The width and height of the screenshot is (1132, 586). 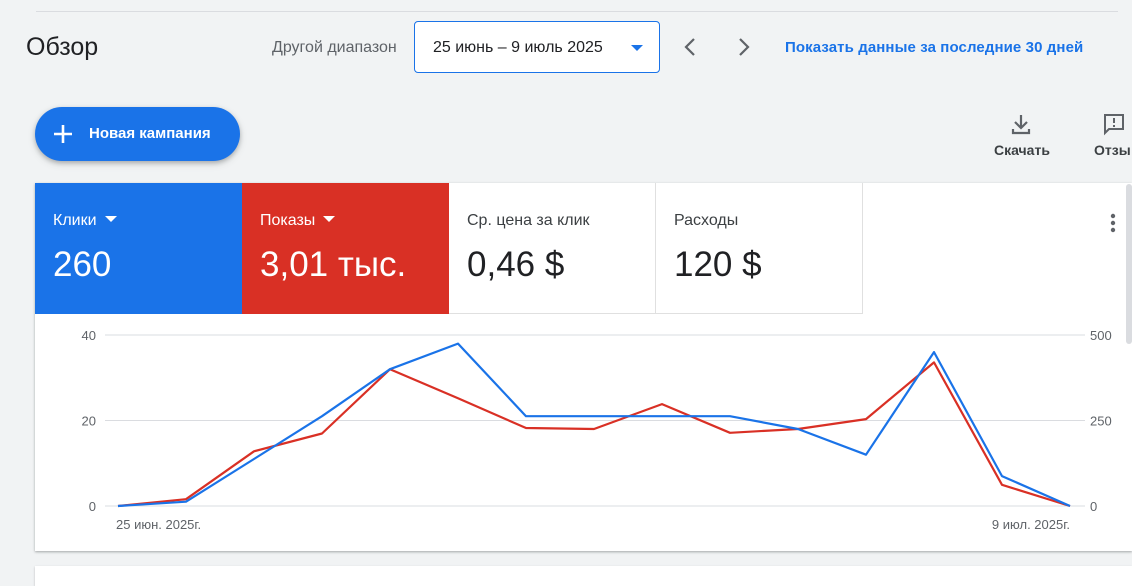 What do you see at coordinates (566, 6) in the screenshot?
I see `top-divider` at bounding box center [566, 6].